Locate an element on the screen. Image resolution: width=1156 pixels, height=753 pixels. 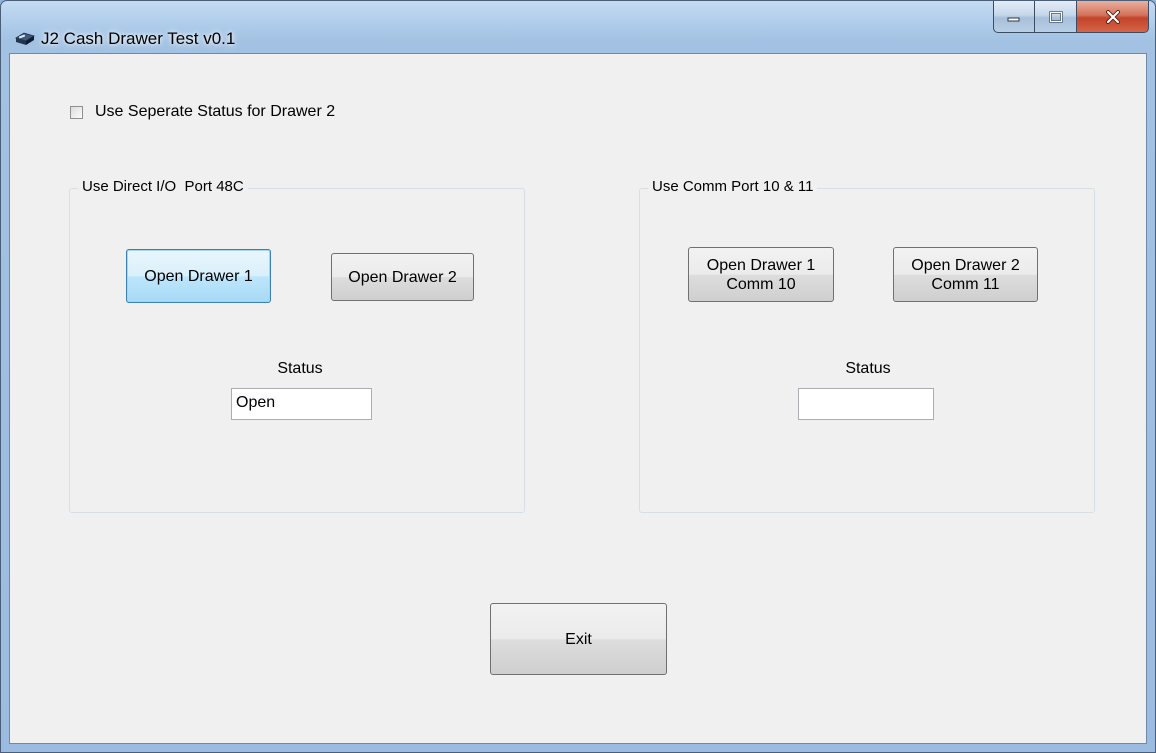
exit-button: Exit is located at coordinates (578, 639).